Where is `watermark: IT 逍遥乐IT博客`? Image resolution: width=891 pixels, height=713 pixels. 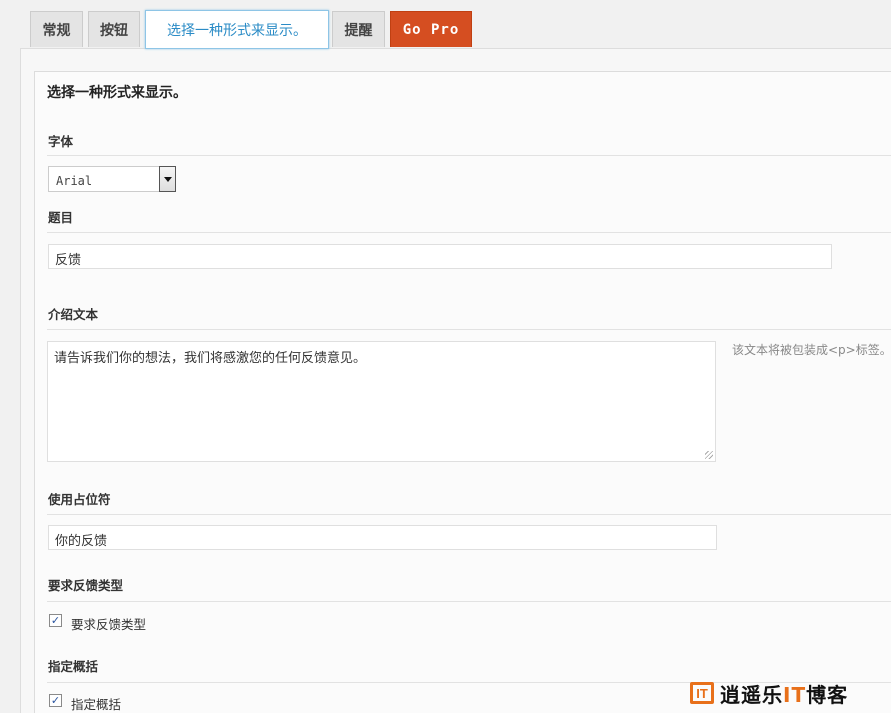
watermark: IT 逍遥乐IT博客 is located at coordinates (769, 694).